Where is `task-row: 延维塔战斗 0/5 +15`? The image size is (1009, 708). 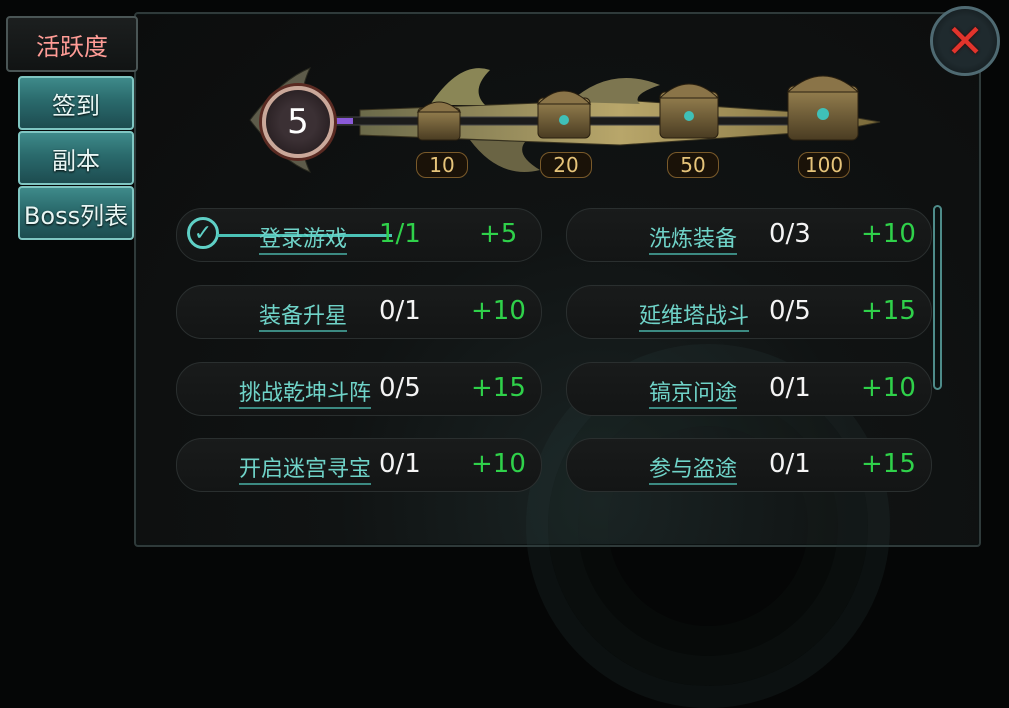 task-row: 延维塔战斗 0/5 +15 is located at coordinates (749, 312).